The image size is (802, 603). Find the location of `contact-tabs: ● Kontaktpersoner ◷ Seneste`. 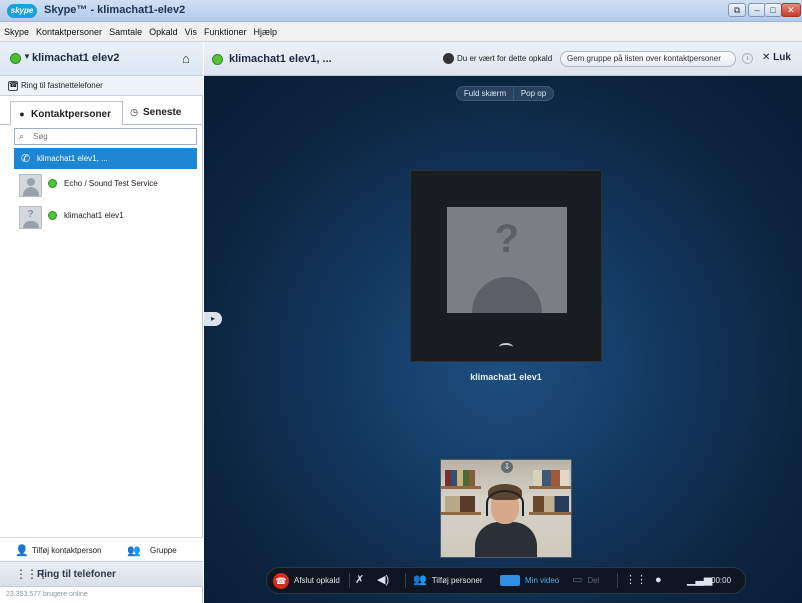

contact-tabs: ● Kontaktpersoner ◷ Seneste is located at coordinates (101, 113).